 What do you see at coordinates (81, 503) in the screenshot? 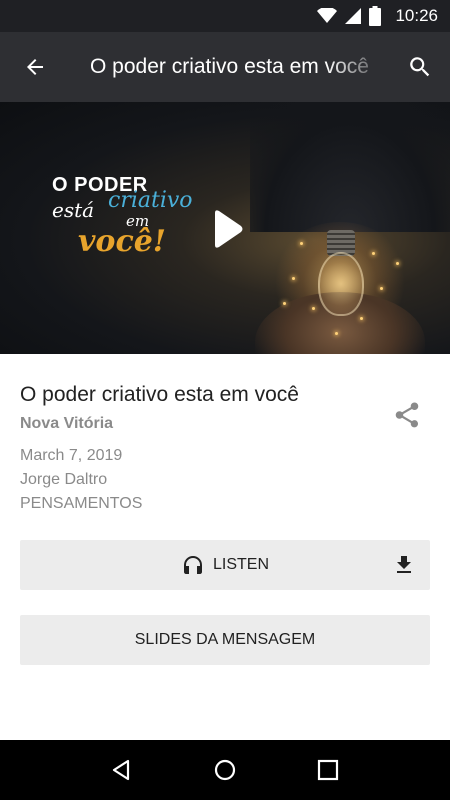
I see `series-name: PENSAMENTOS` at bounding box center [81, 503].